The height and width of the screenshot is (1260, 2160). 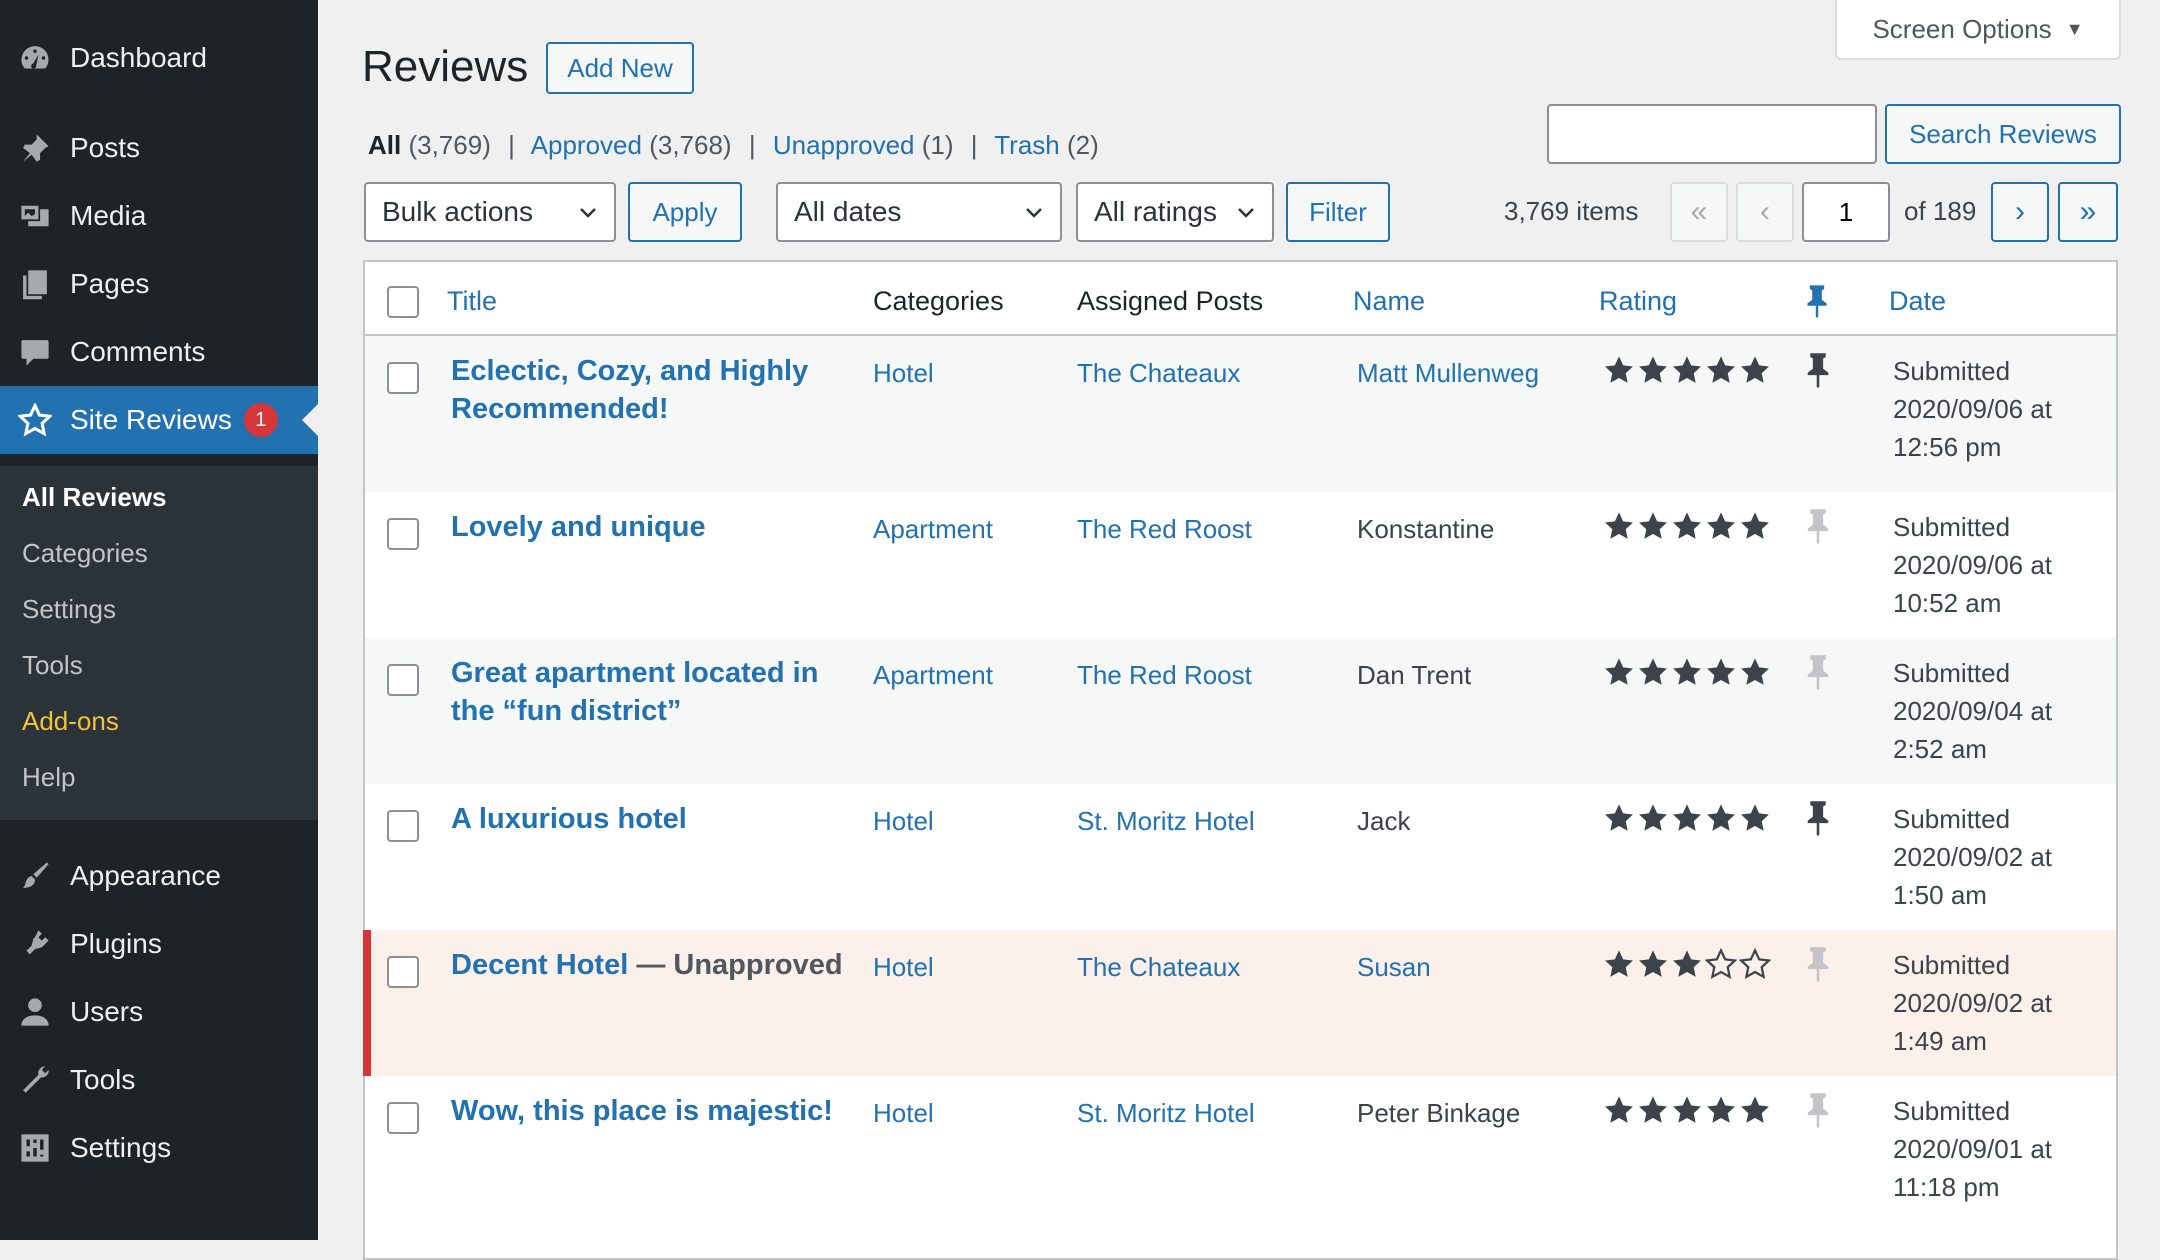 I want to click on bulk-actions-select: Bulk actions, so click(x=490, y=212).